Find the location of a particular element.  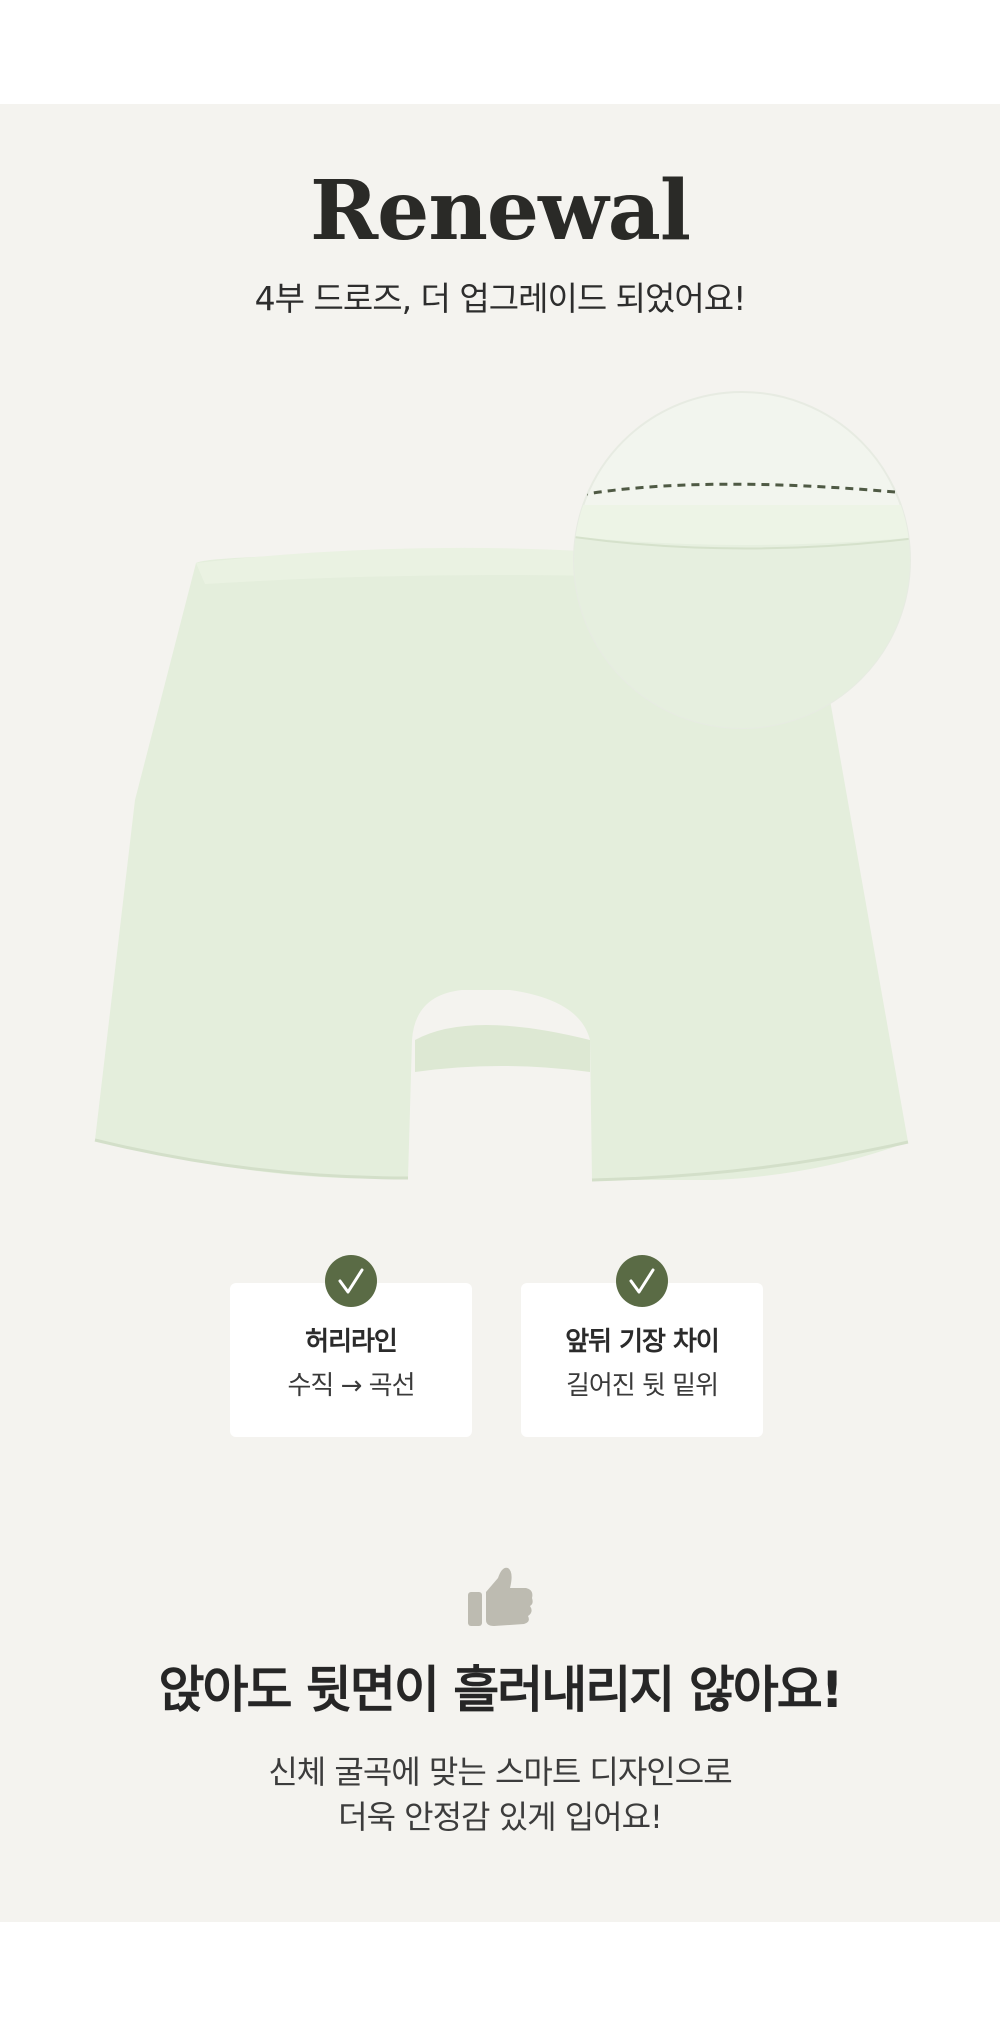

feature-title: 허리라인 is located at coordinates (351, 1342).